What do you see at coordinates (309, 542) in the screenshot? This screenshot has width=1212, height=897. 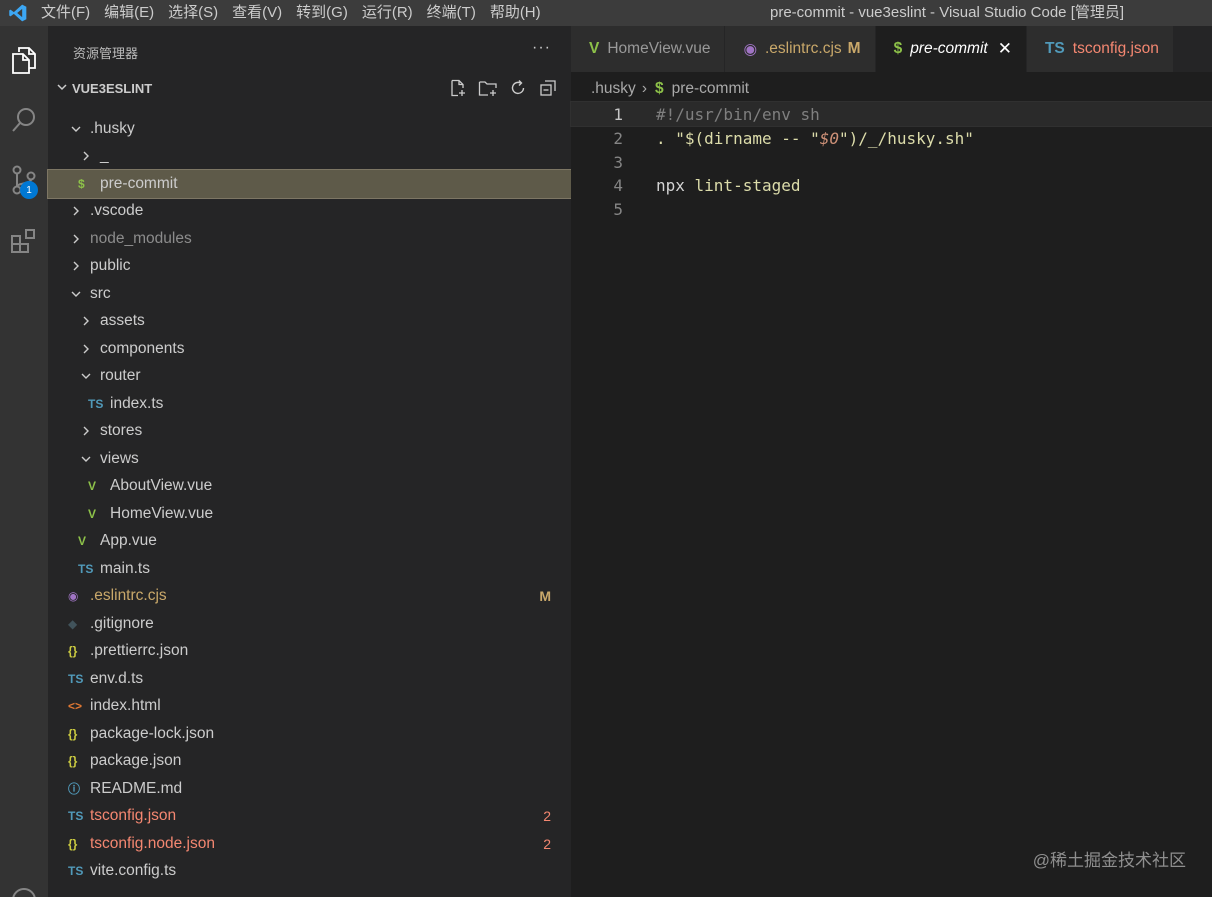 I see `file-item: V App.vue` at bounding box center [309, 542].